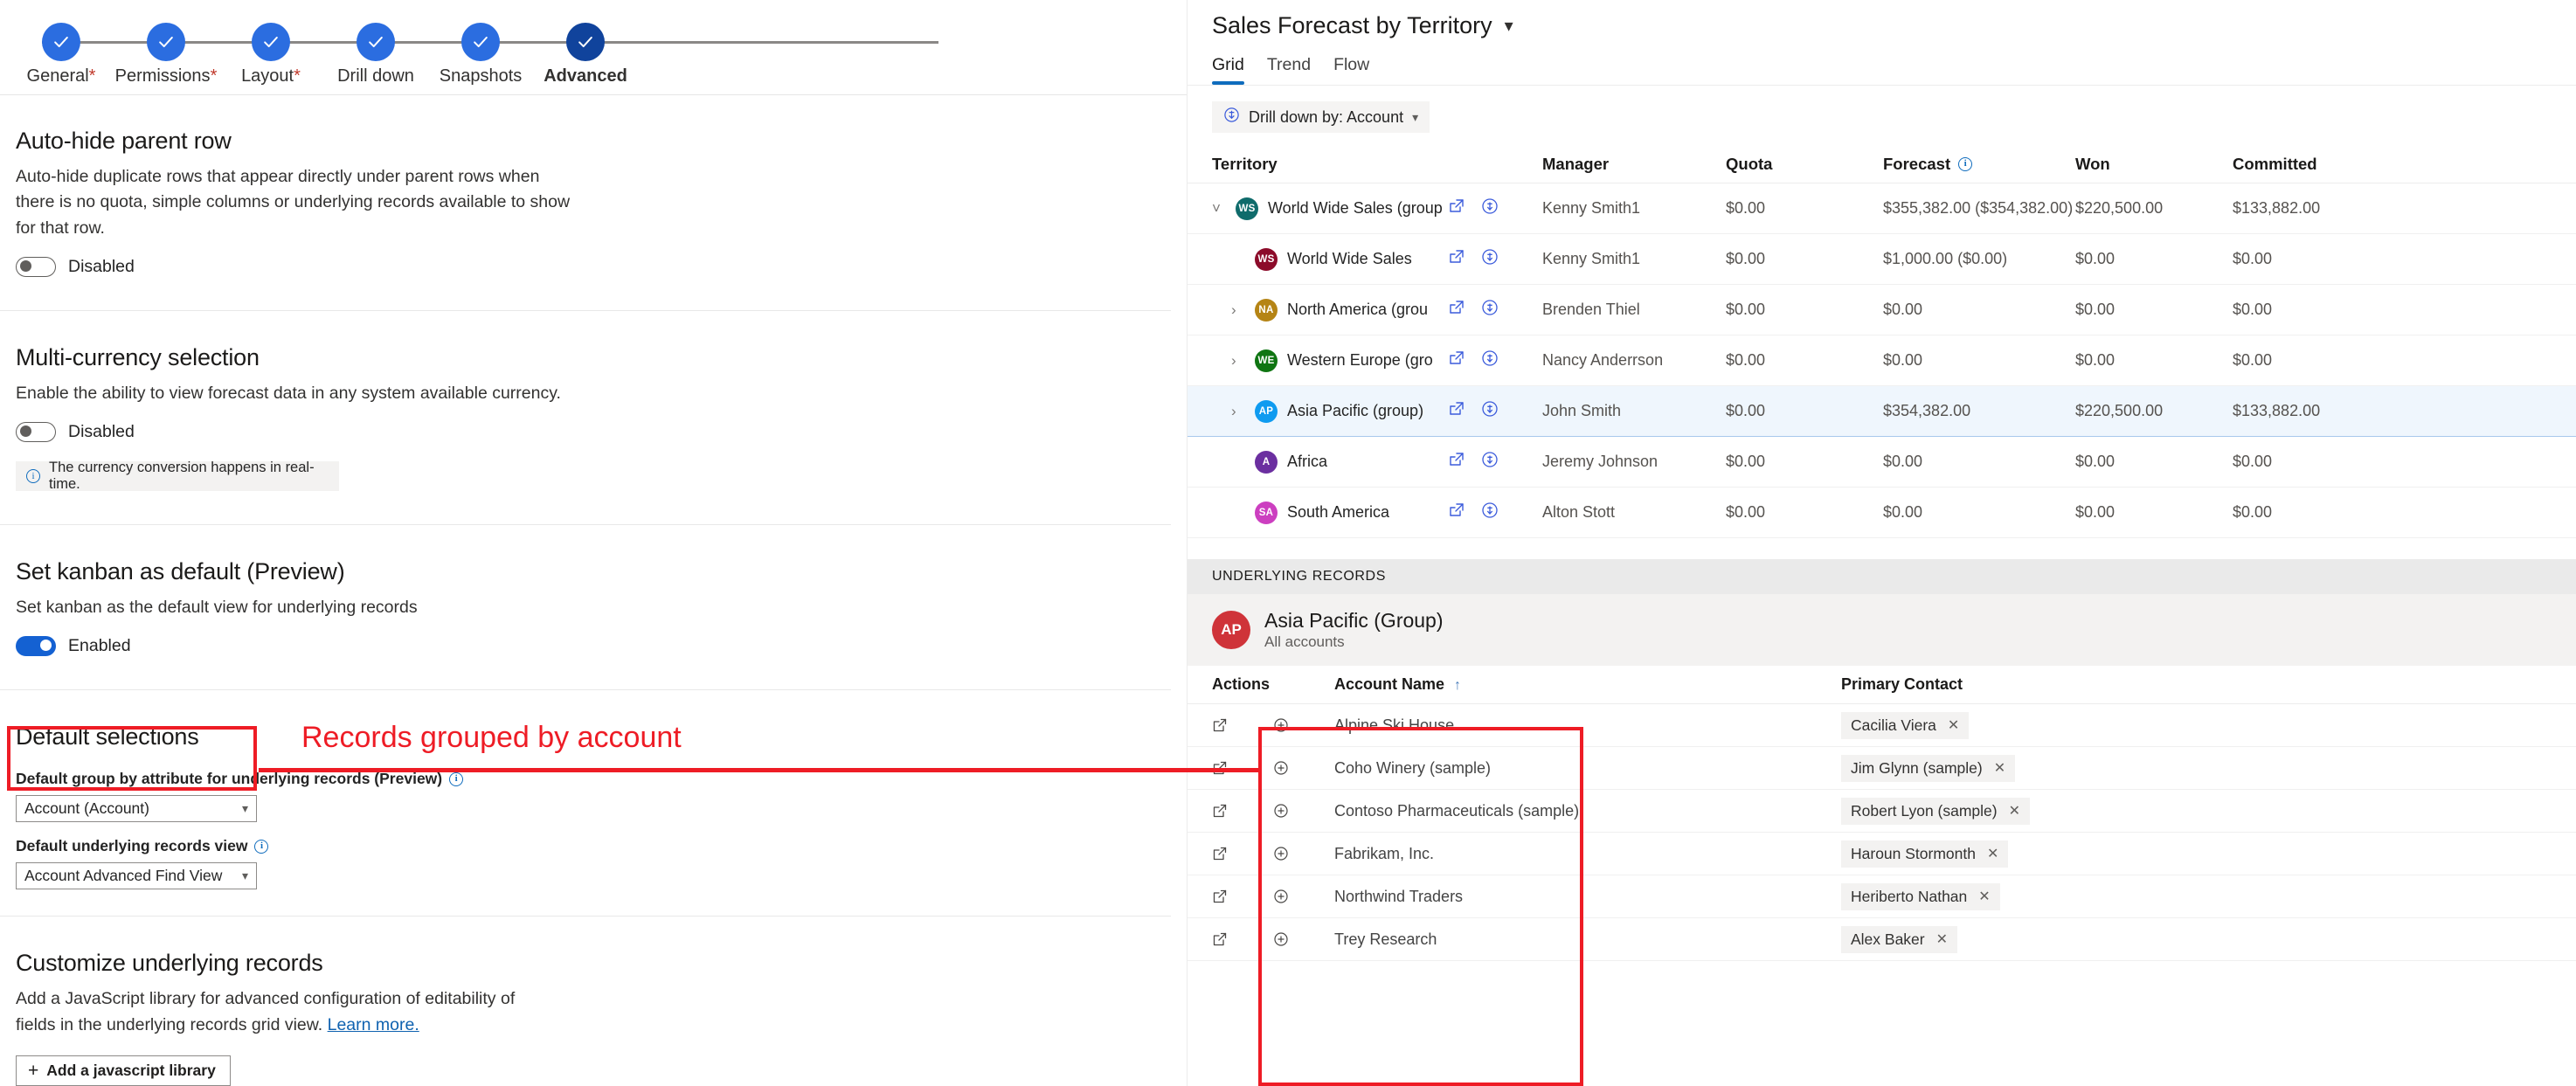 Image resolution: width=2576 pixels, height=1086 pixels. Describe the element at coordinates (36, 646) in the screenshot. I see `kanban-toggle` at that location.